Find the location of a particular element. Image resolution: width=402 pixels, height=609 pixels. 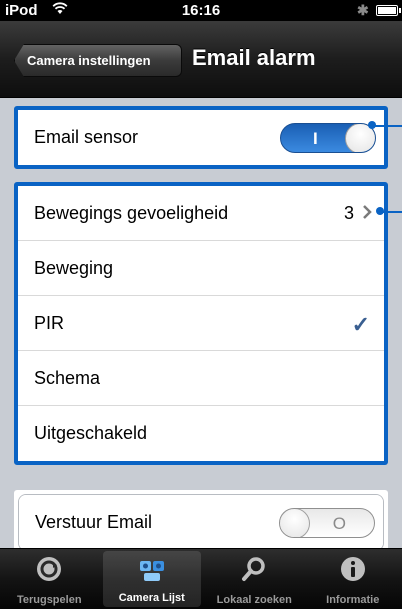

send-email-group: Verstuur Email O is located at coordinates (201, 519).